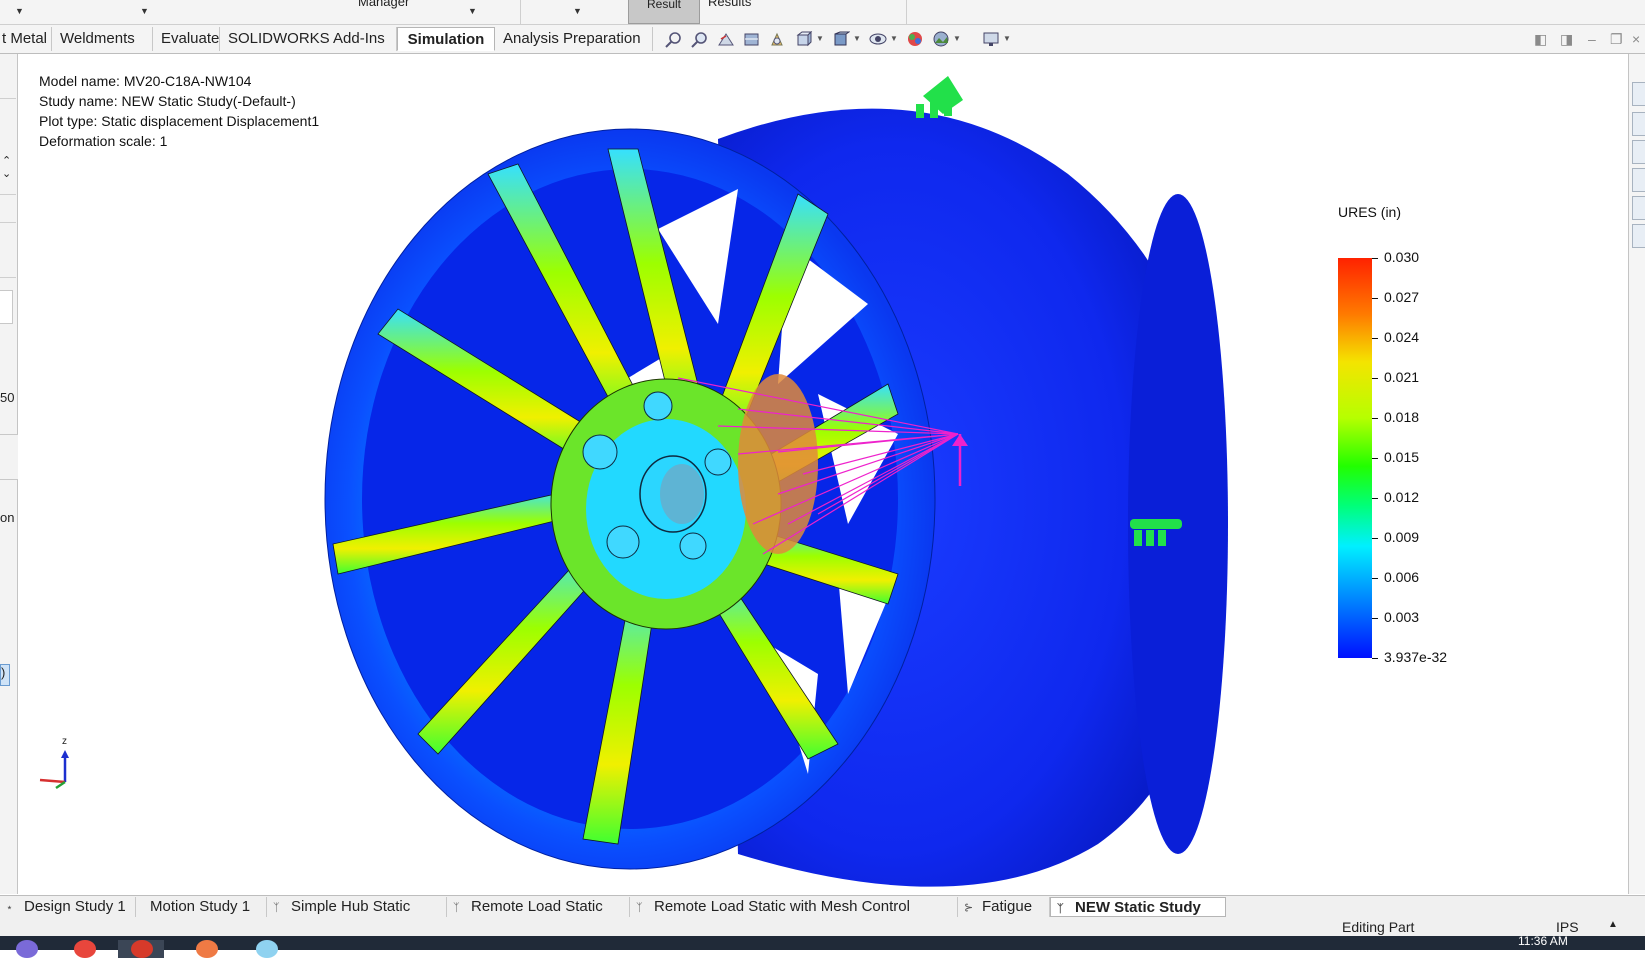 This screenshot has width=1645, height=958. I want to click on task-pane-strip, so click(1636, 474).